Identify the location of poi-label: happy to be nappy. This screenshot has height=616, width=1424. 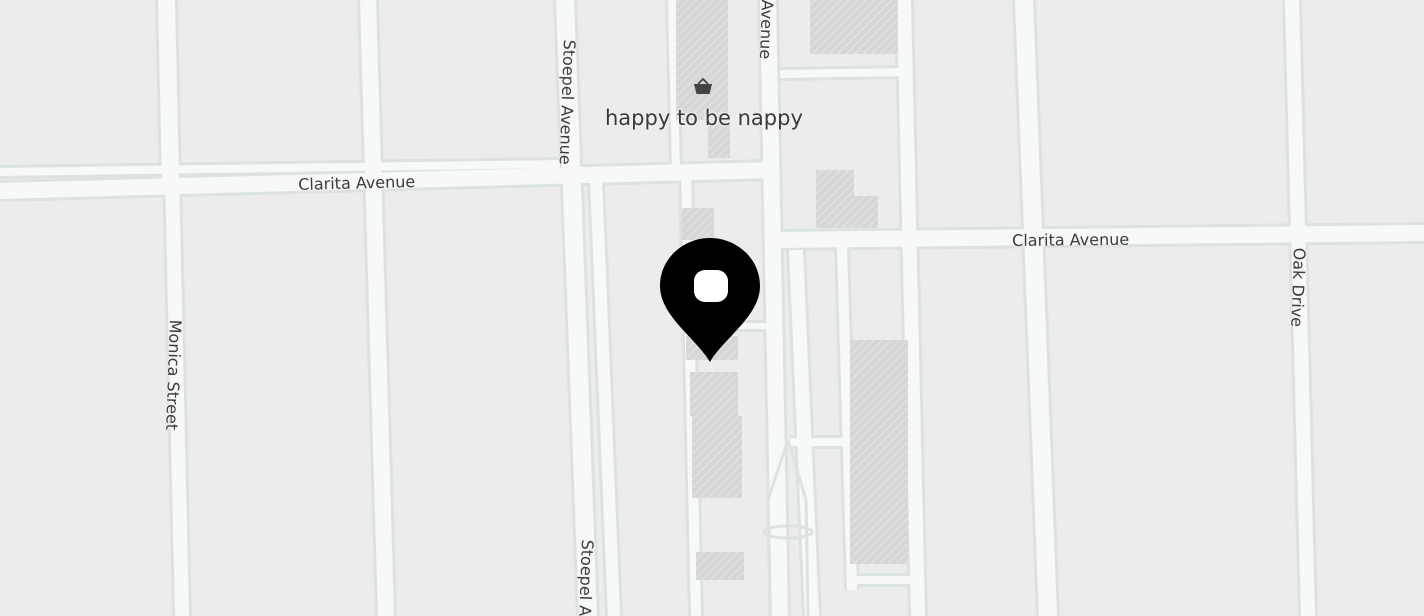
(704, 118).